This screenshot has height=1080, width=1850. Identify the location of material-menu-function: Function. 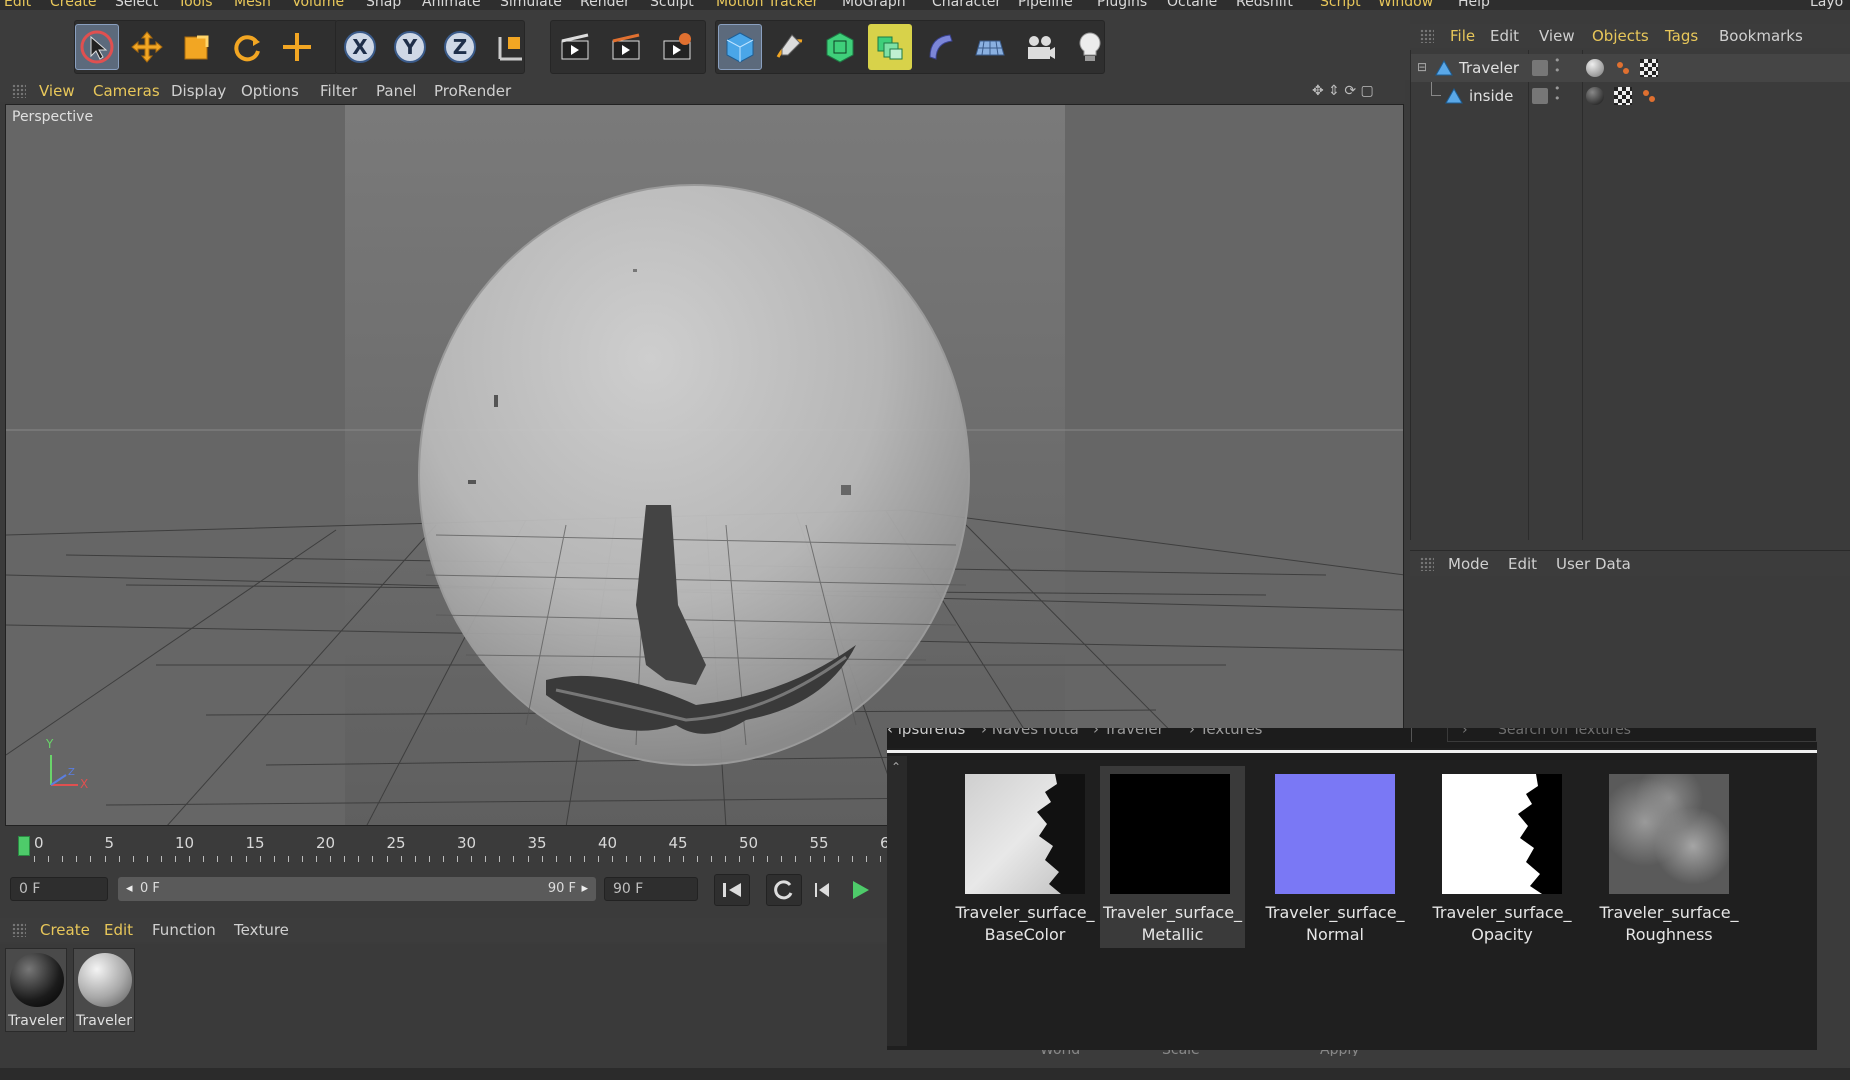
(184, 930).